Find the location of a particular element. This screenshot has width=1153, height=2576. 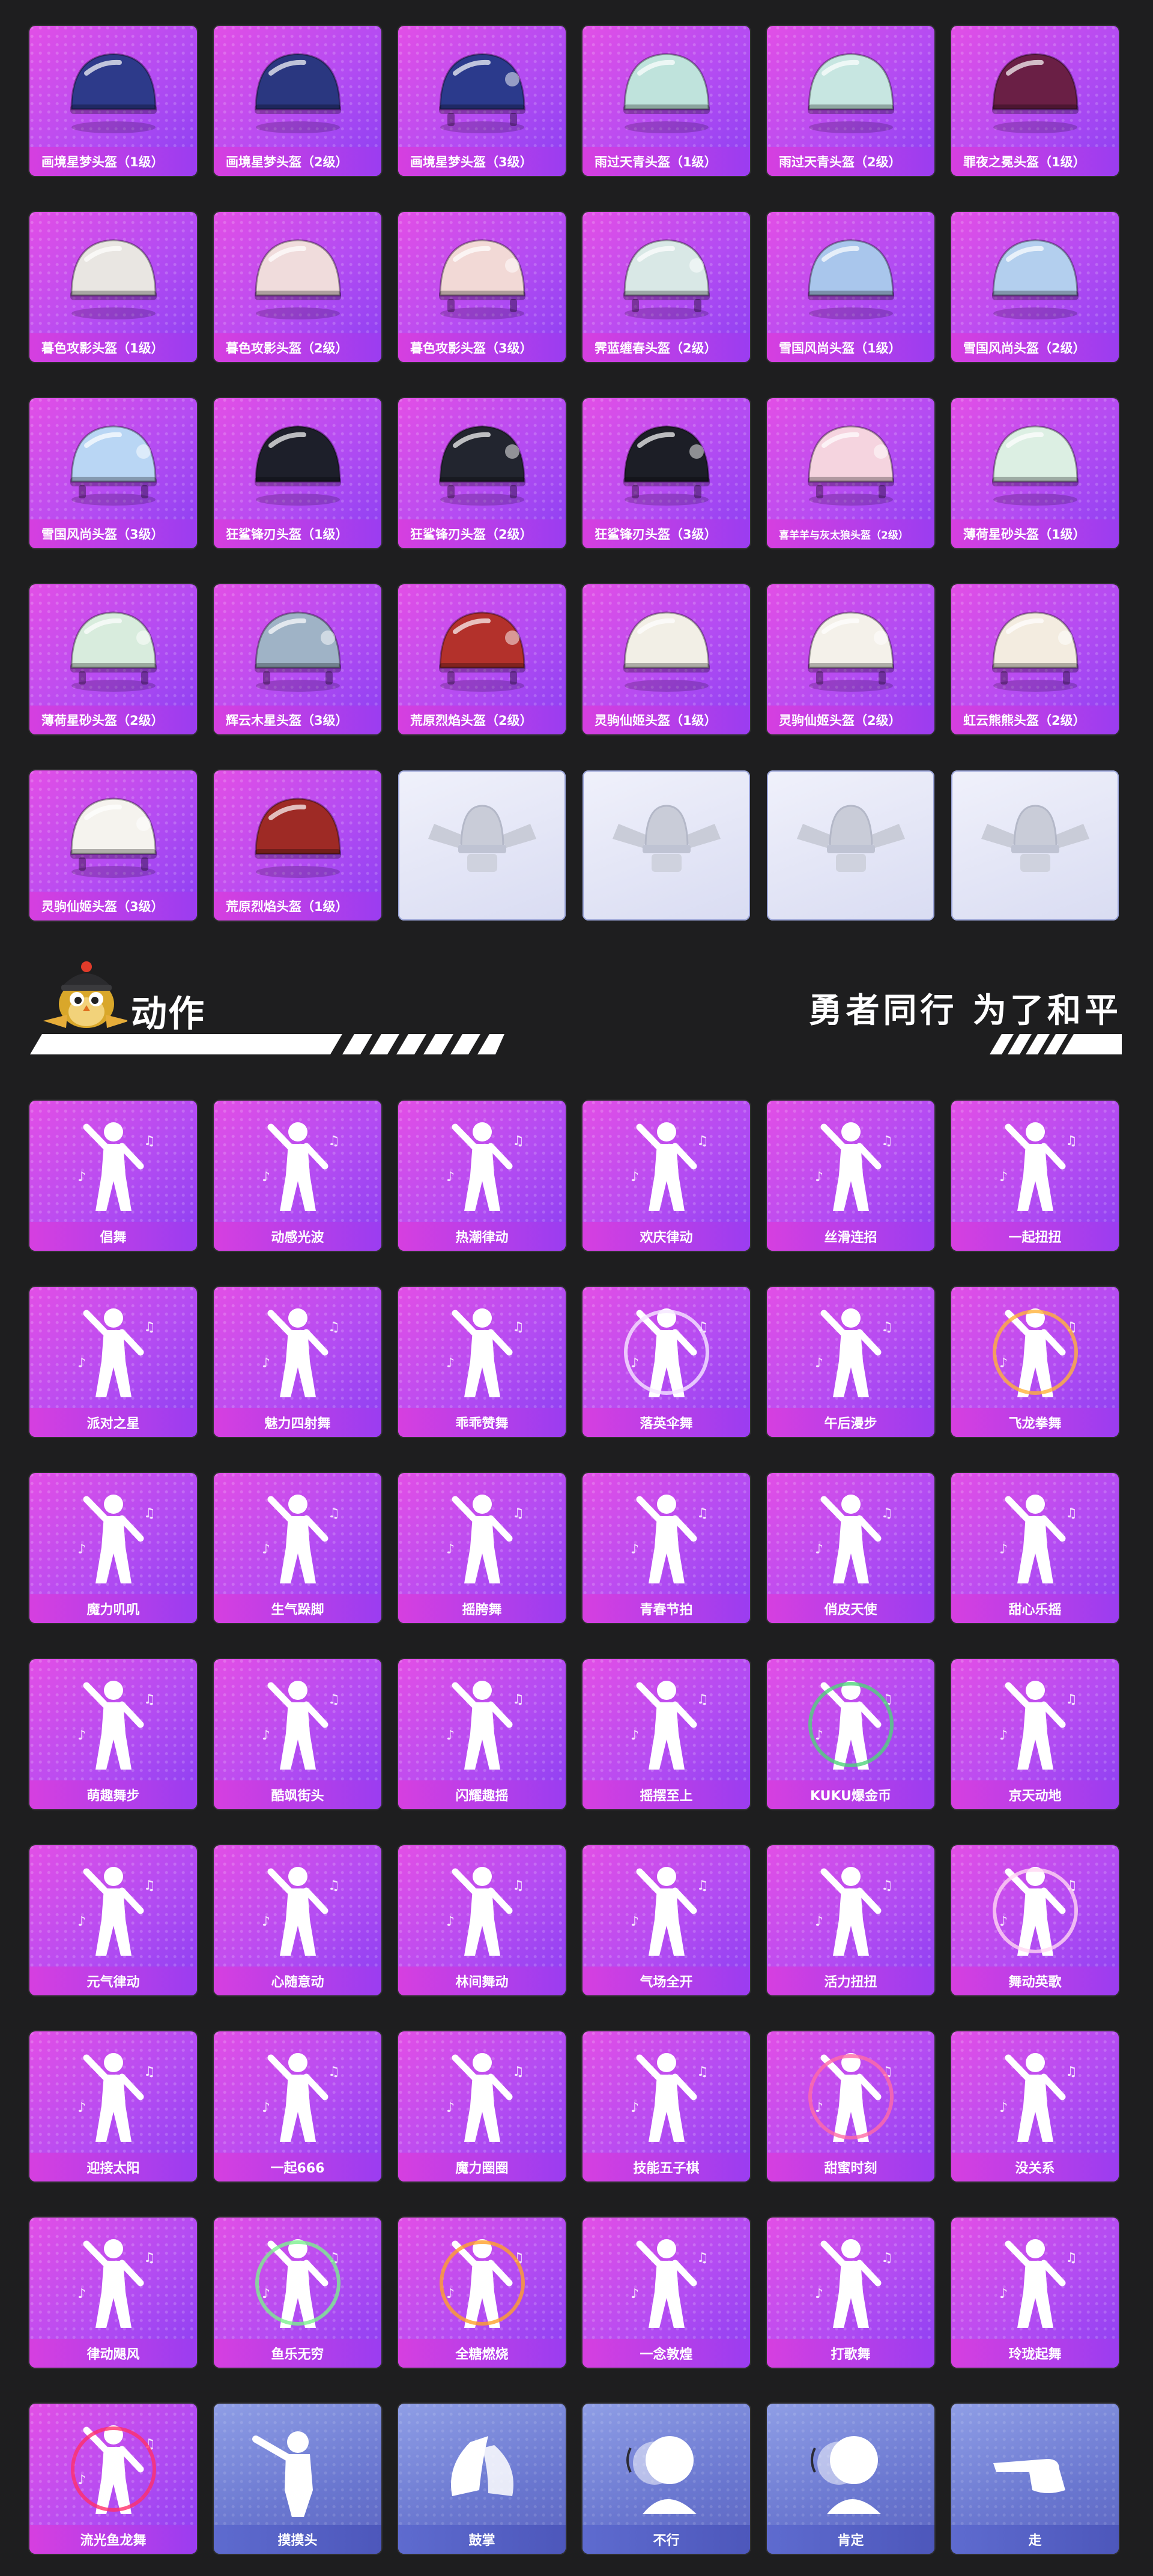

helmet-card: 暮色攻影头盔（2级） is located at coordinates (297, 287).